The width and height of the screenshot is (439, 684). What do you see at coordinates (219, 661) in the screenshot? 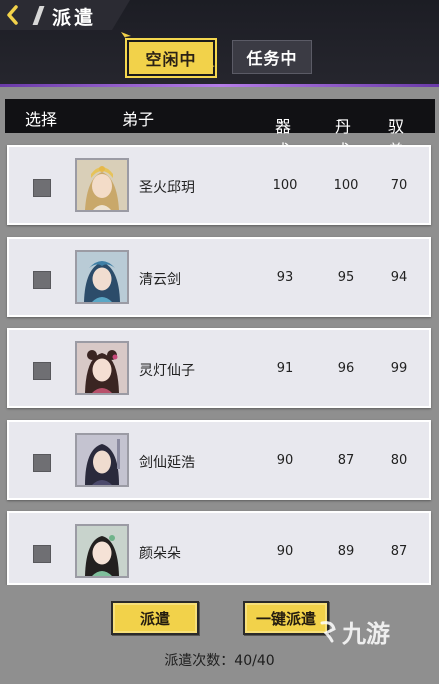
I see `dispatch-count: 派遣次数：40/40` at bounding box center [219, 661].